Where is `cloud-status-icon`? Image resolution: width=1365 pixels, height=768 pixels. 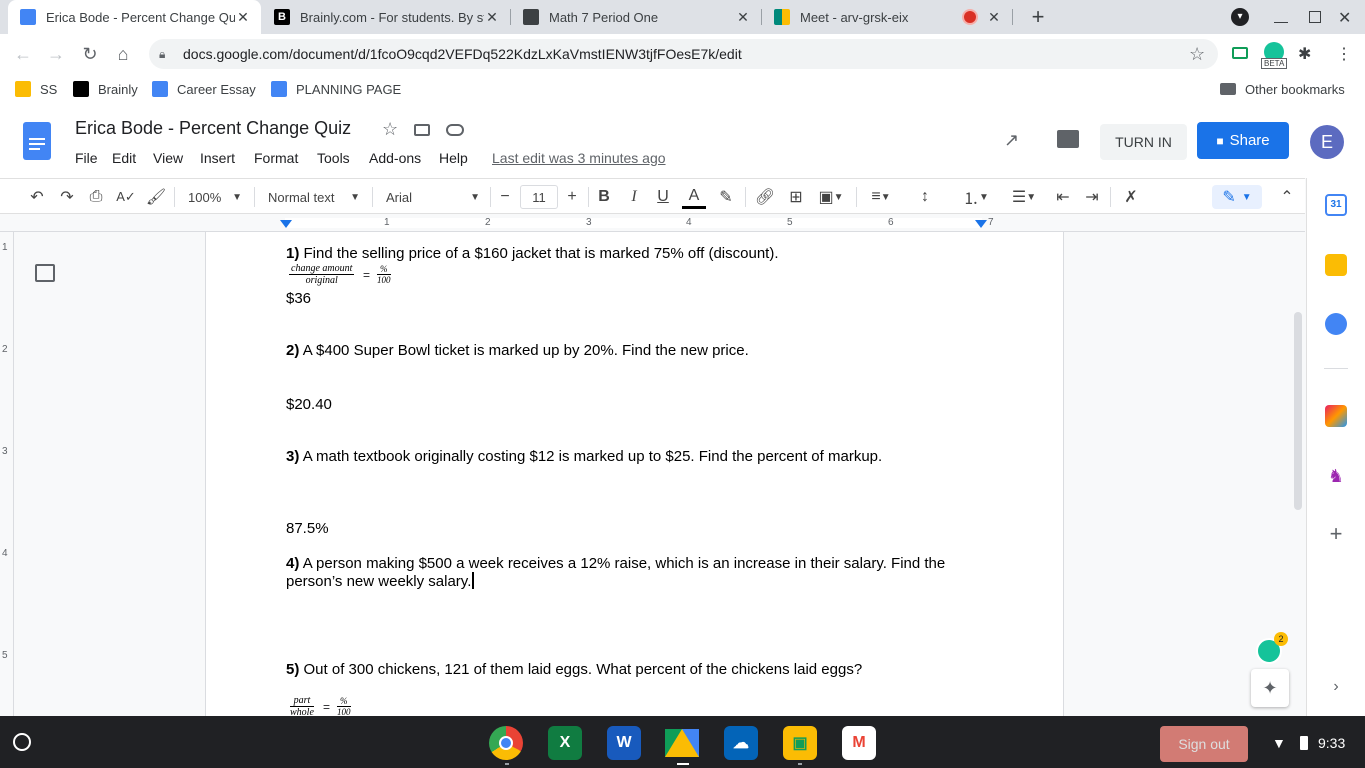 cloud-status-icon is located at coordinates (455, 130).